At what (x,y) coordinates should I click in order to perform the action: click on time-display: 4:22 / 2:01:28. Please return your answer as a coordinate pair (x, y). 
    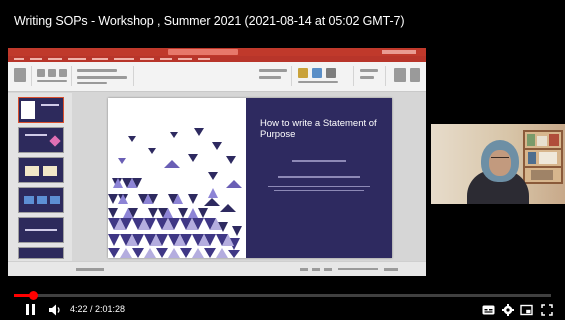
    Looking at the image, I should click on (98, 309).